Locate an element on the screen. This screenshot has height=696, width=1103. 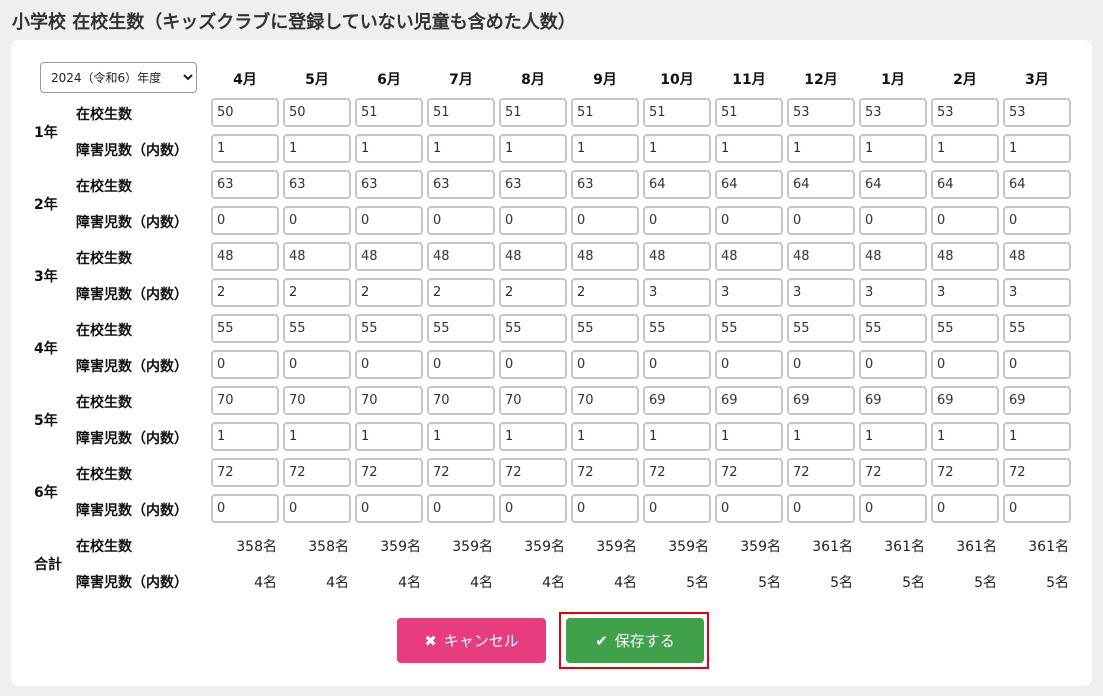
cancel-button: ✖ キャンセル is located at coordinates (471, 640).